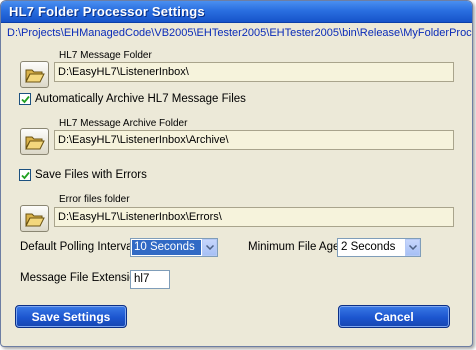  Describe the element at coordinates (254, 217) in the screenshot. I see `error-folder-field: D:\EasyHL7\ListenerInbox\Errors\` at that location.